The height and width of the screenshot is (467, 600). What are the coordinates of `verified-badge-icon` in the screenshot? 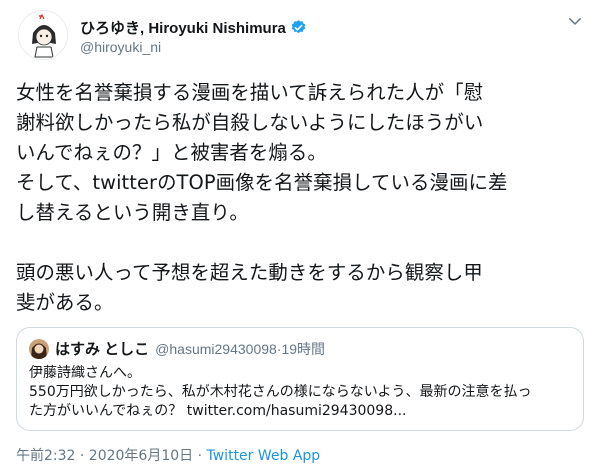 It's located at (298, 27).